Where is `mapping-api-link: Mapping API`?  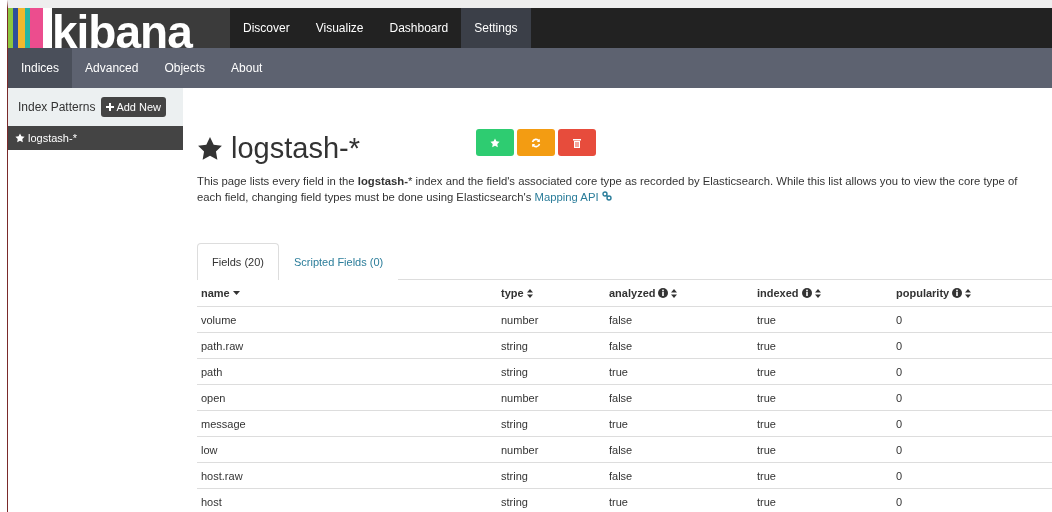 mapping-api-link: Mapping API is located at coordinates (573, 197).